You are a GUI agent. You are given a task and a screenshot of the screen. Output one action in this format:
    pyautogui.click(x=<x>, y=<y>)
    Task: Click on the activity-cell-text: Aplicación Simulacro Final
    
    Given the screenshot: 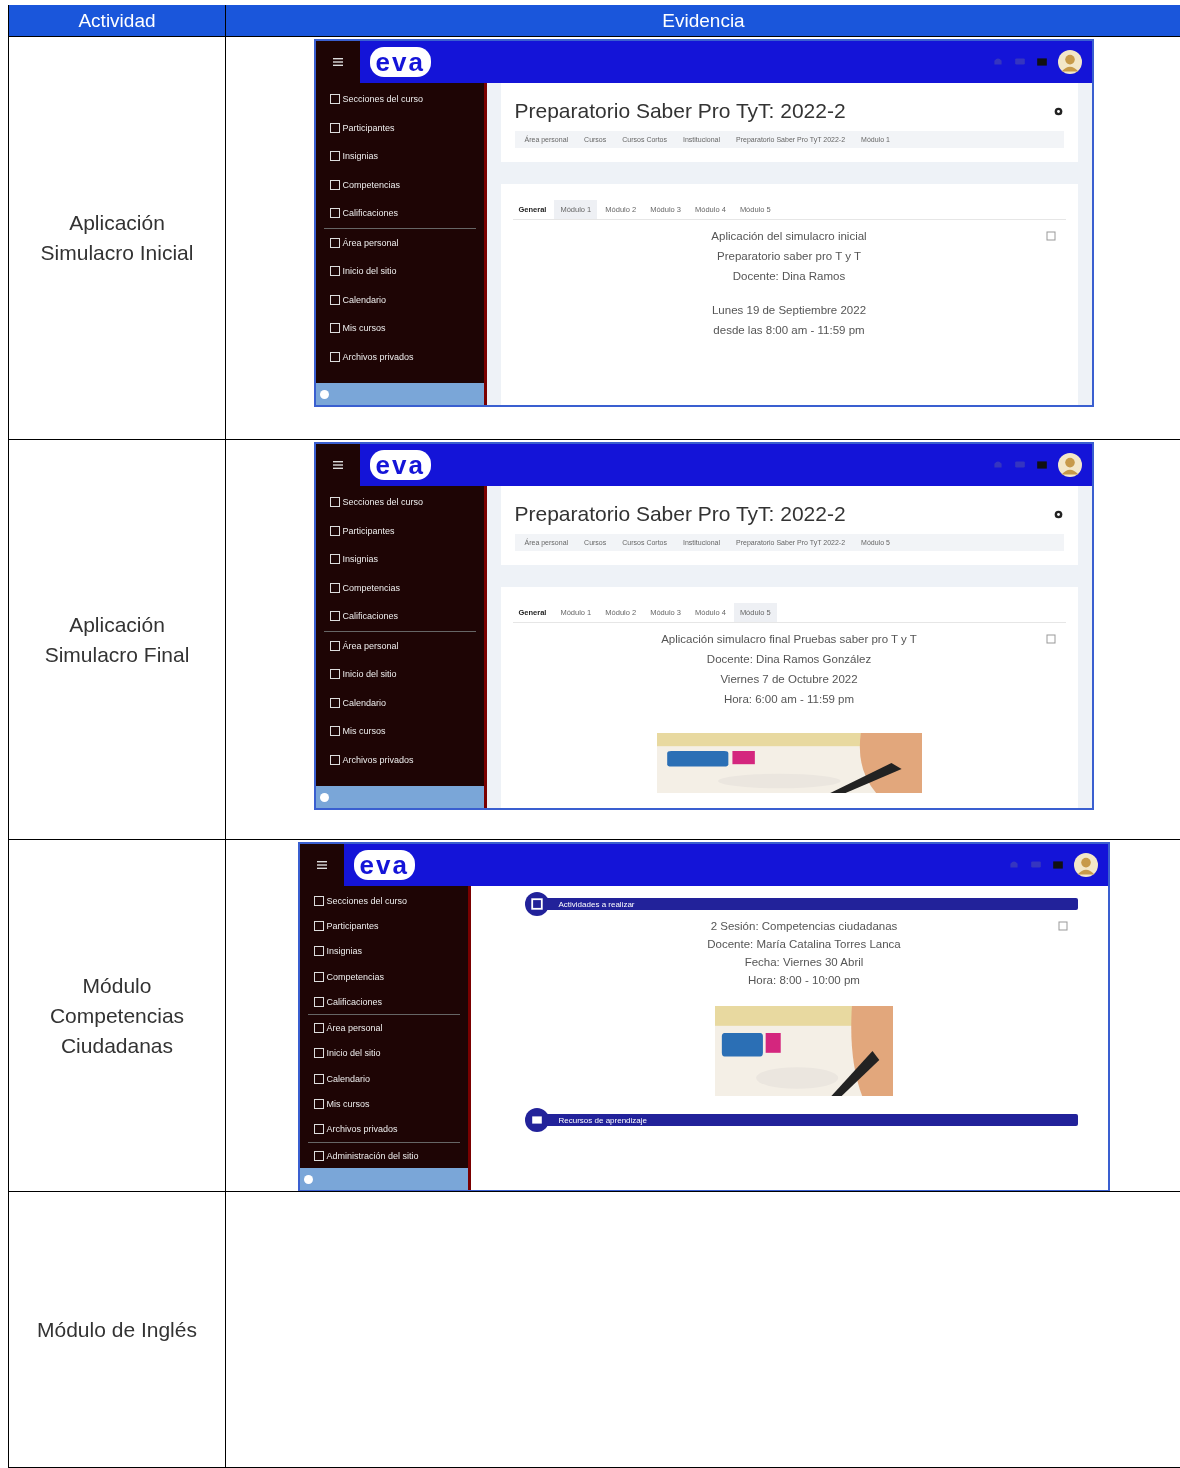 What is the action you would take?
    pyautogui.click(x=117, y=639)
    